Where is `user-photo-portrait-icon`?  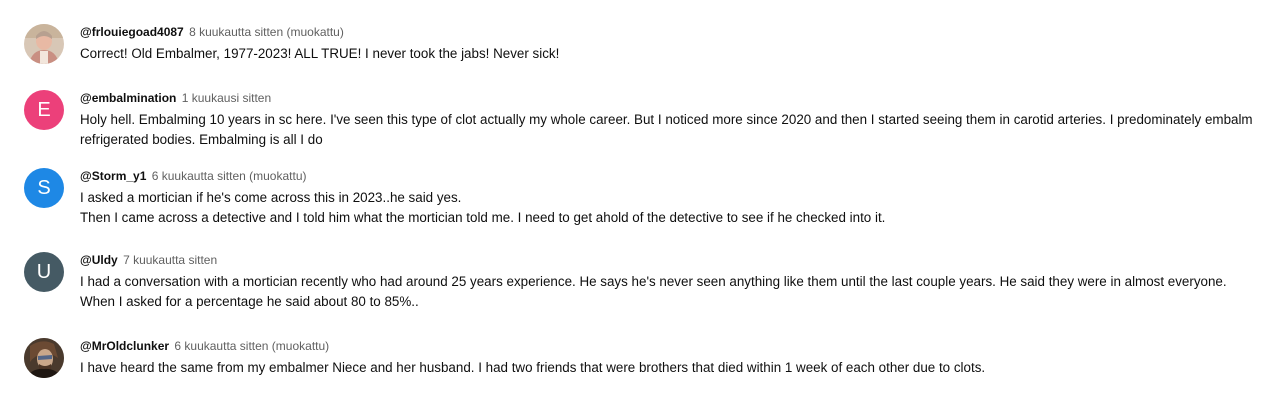 user-photo-portrait-icon is located at coordinates (44, 44).